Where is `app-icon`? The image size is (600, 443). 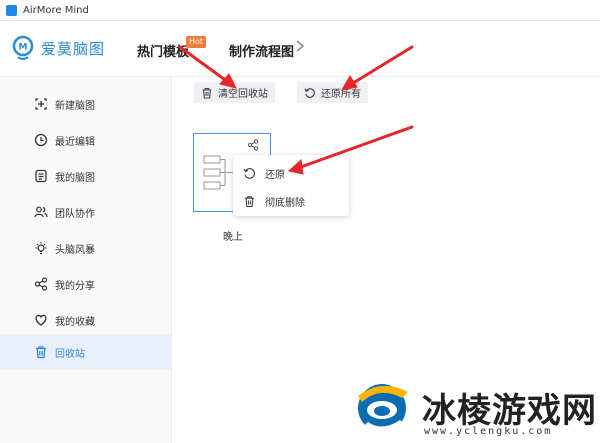 app-icon is located at coordinates (11, 10).